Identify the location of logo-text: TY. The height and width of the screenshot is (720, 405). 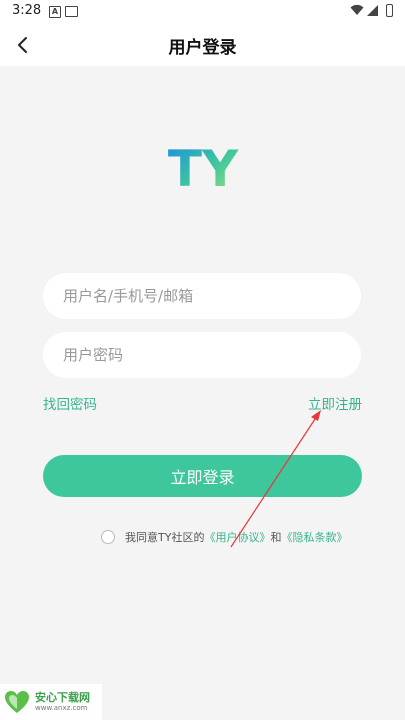
(203, 169).